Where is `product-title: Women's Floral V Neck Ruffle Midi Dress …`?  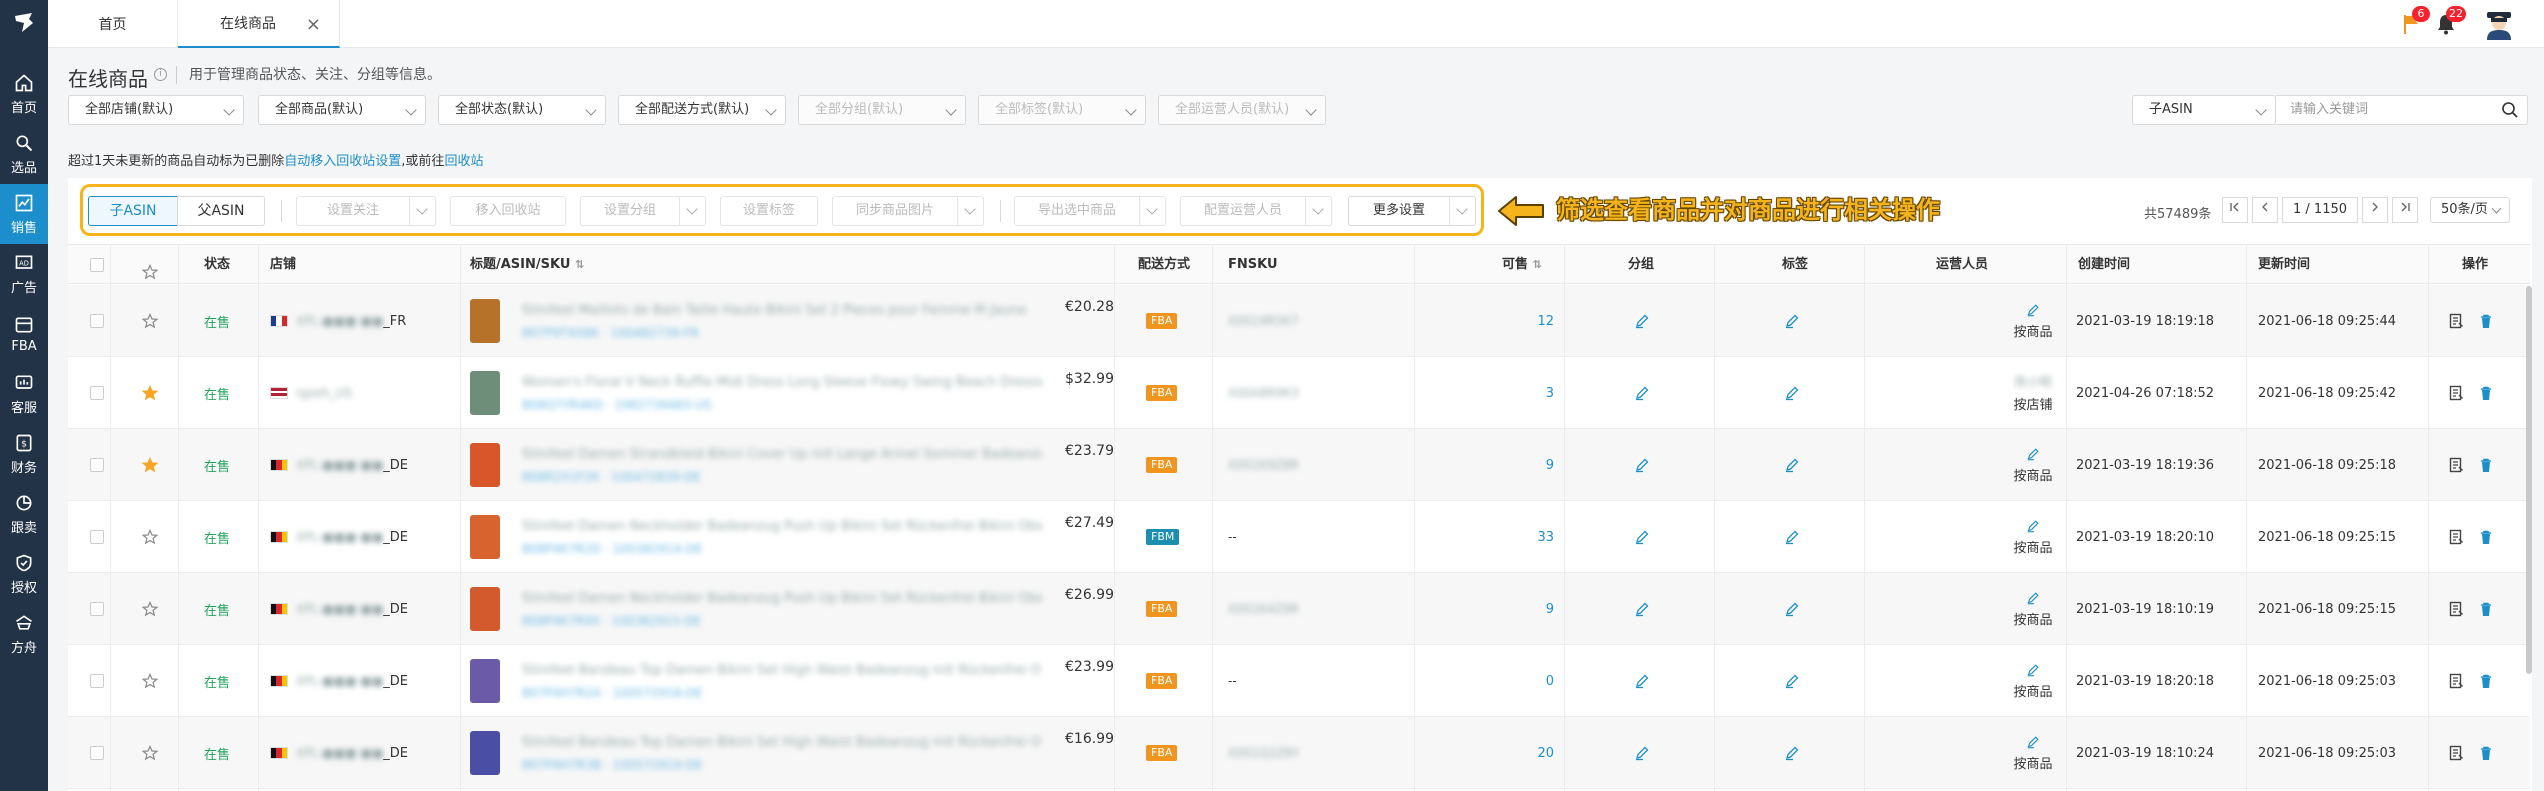
product-title: Women's Floral V Neck Ruffle Midi Dress … is located at coordinates (782, 382).